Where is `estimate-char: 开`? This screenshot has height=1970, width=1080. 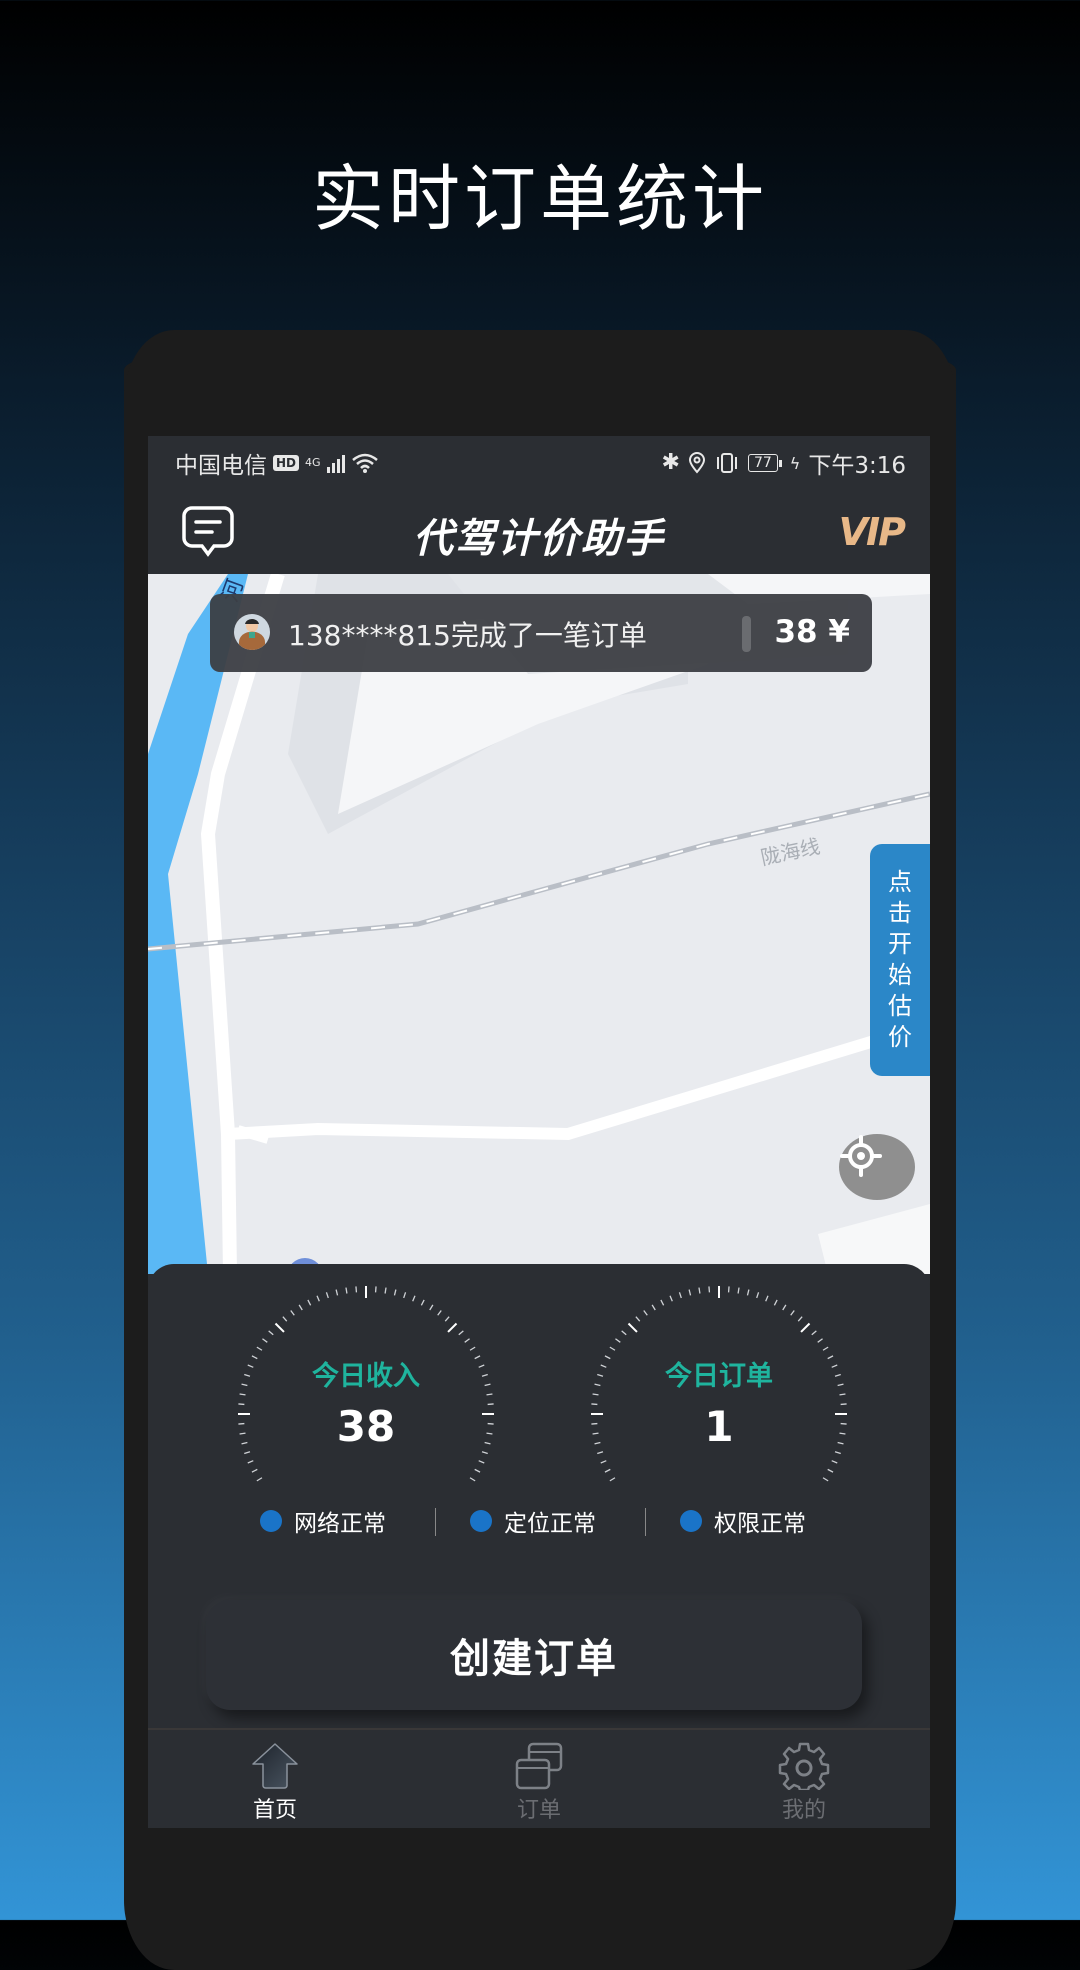
estimate-char: 开 is located at coordinates (900, 944).